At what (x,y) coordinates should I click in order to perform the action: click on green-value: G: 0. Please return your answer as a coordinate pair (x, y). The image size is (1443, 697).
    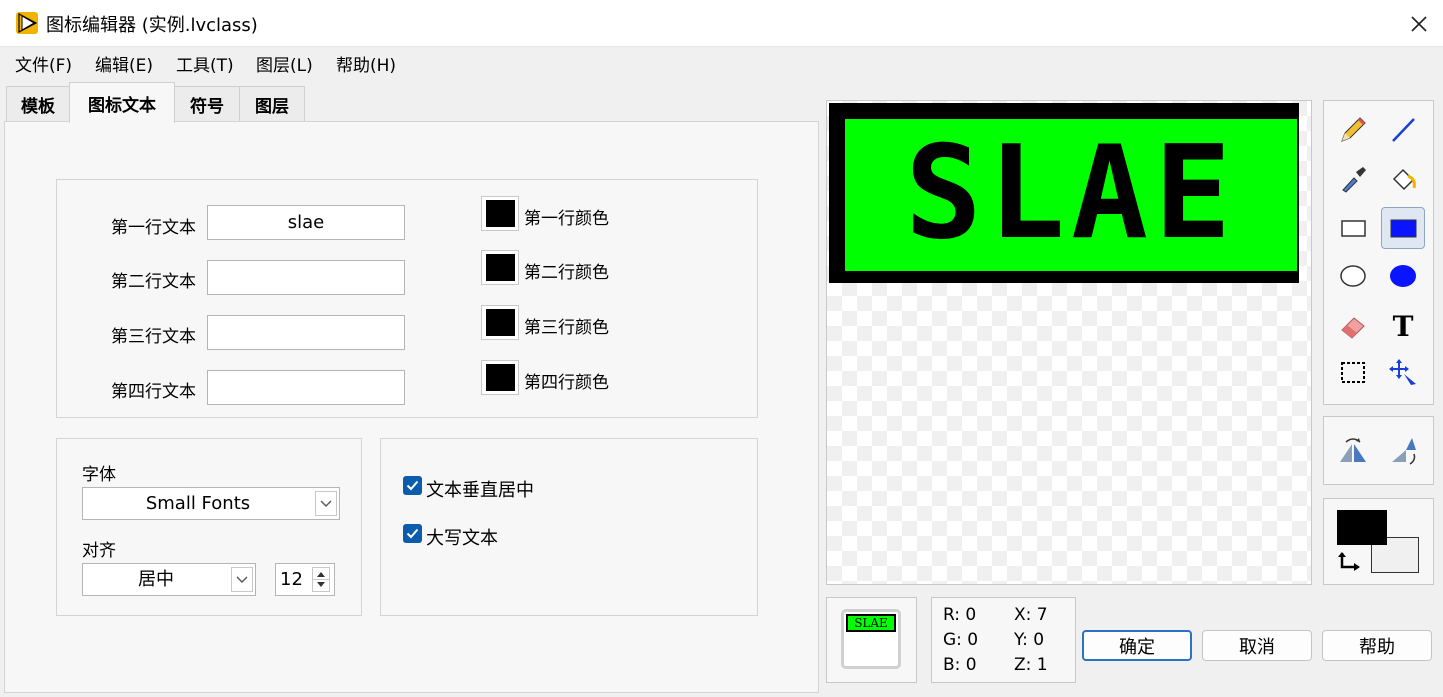
    Looking at the image, I should click on (961, 640).